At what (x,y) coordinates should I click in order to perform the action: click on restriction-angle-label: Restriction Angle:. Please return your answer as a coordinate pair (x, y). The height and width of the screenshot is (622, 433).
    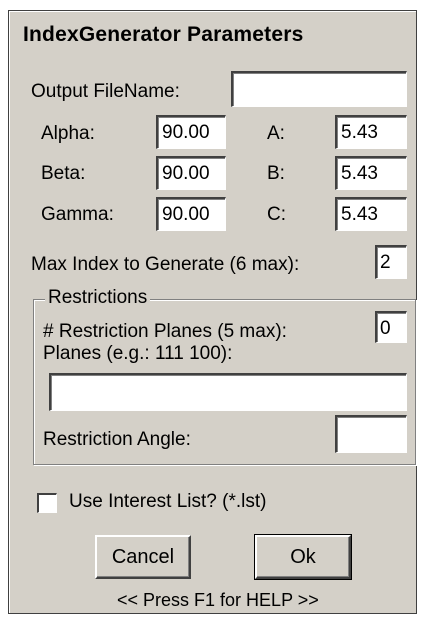
    Looking at the image, I should click on (117, 439).